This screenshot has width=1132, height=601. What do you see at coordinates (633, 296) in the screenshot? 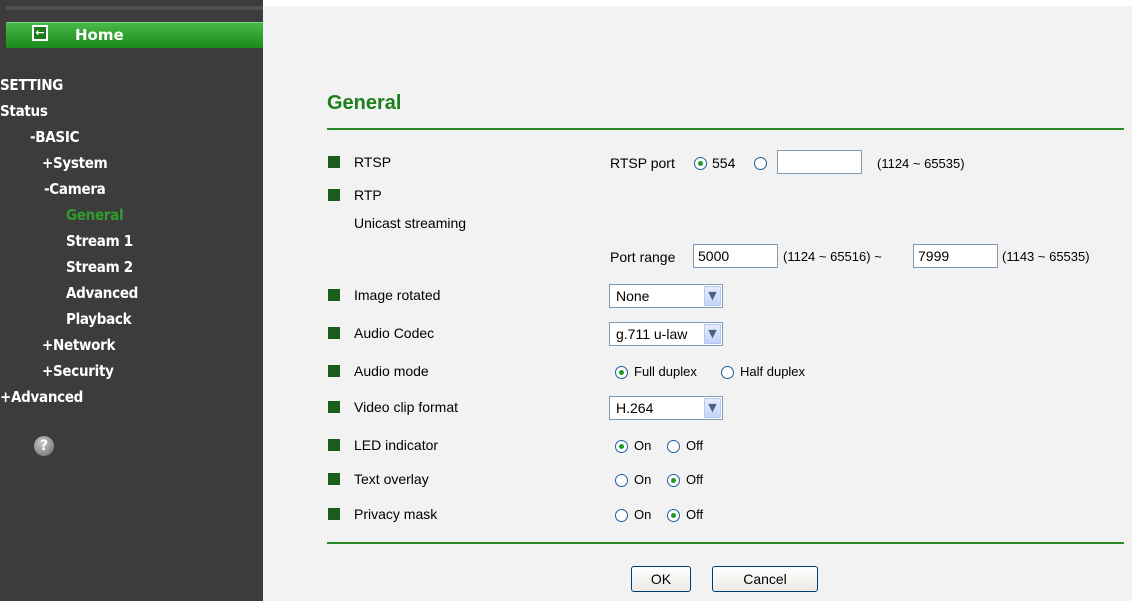
I see `image-rotated-value: None` at bounding box center [633, 296].